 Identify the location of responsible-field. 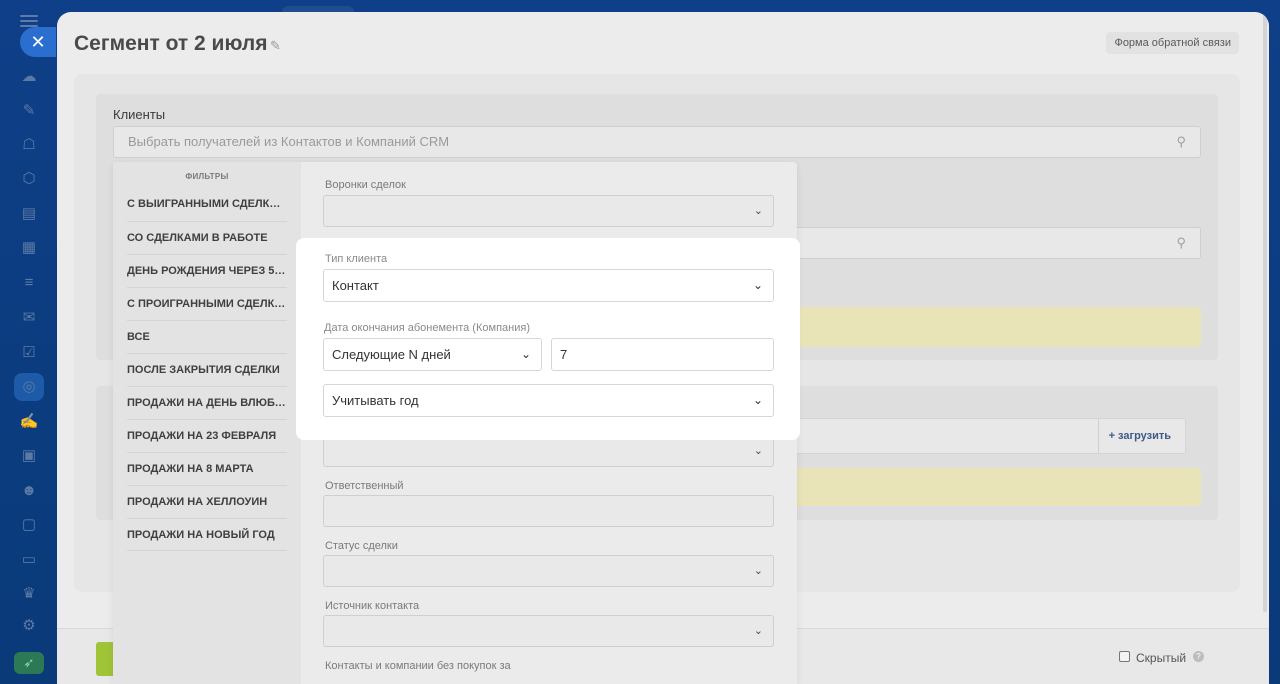
(548, 511).